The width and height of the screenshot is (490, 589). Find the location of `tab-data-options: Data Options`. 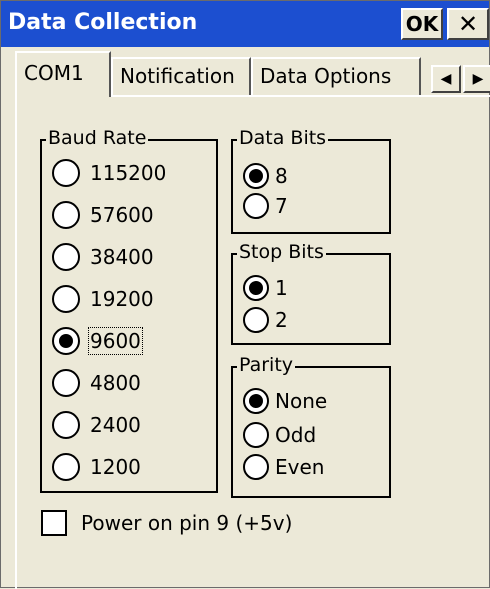

tab-data-options: Data Options is located at coordinates (336, 76).